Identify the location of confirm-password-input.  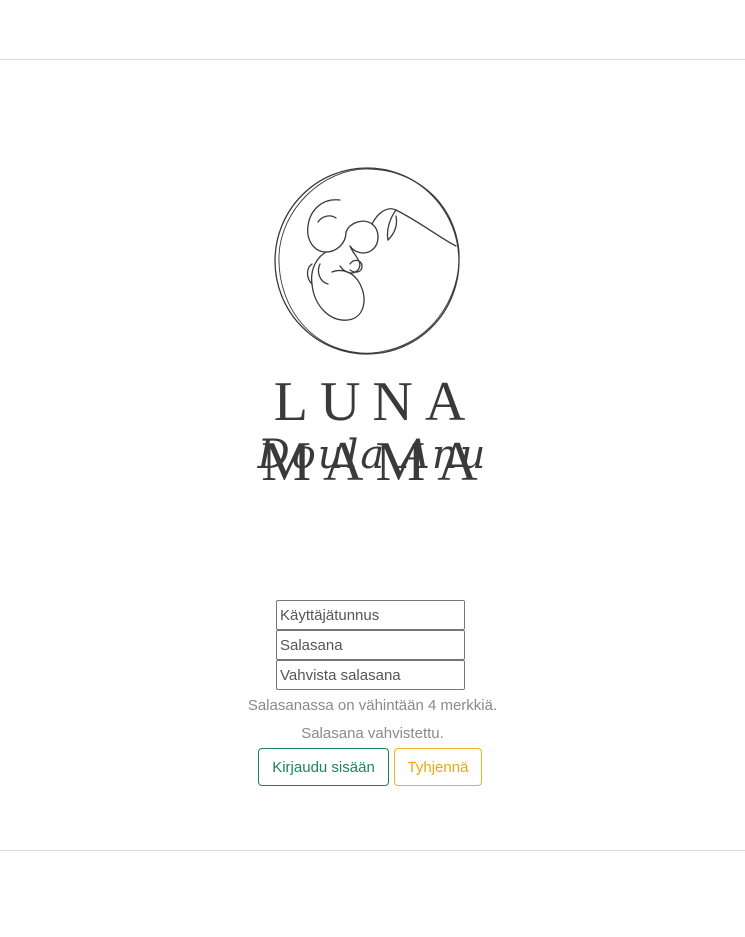
(370, 675).